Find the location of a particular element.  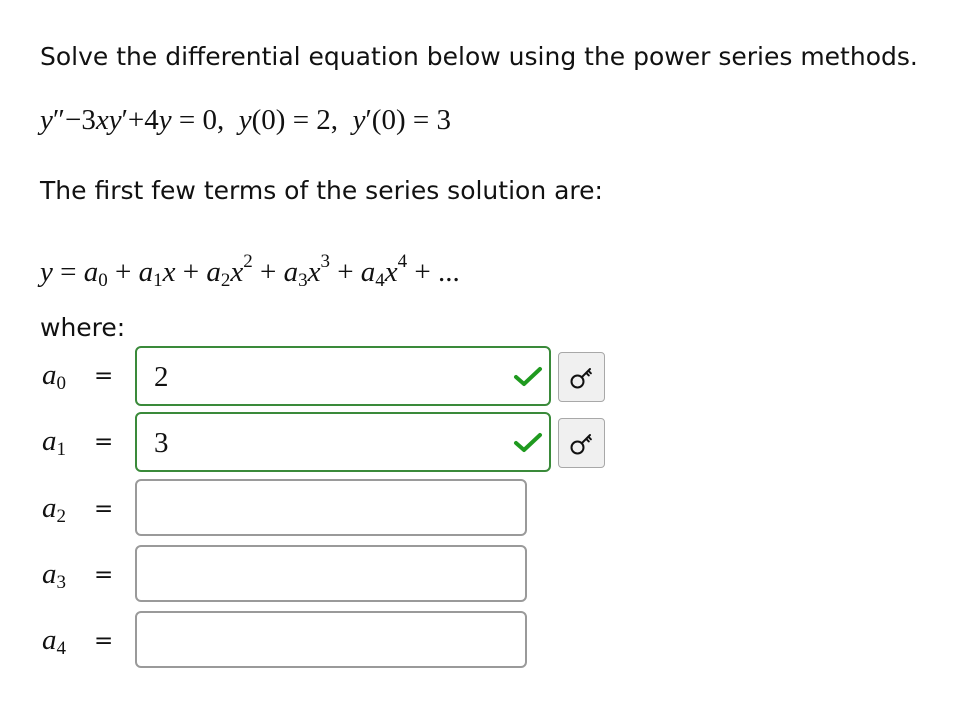

answer-input-a0: 2 is located at coordinates (343, 376).